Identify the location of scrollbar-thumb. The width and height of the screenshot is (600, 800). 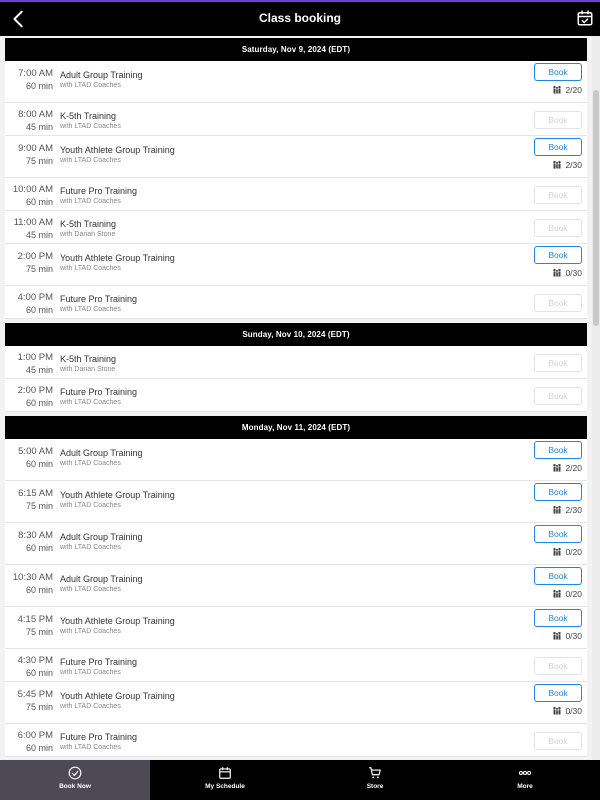
(596, 208).